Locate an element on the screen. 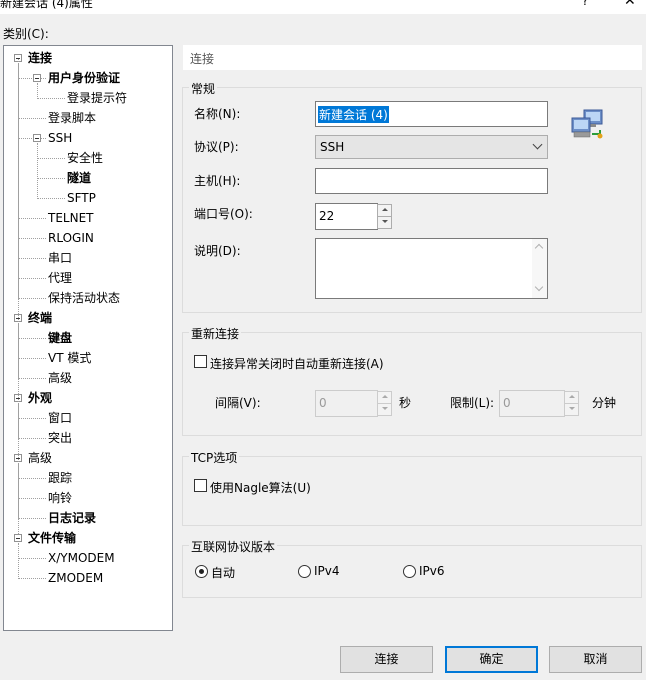 The height and width of the screenshot is (680, 646). arrow-down-icon is located at coordinates (572, 408).